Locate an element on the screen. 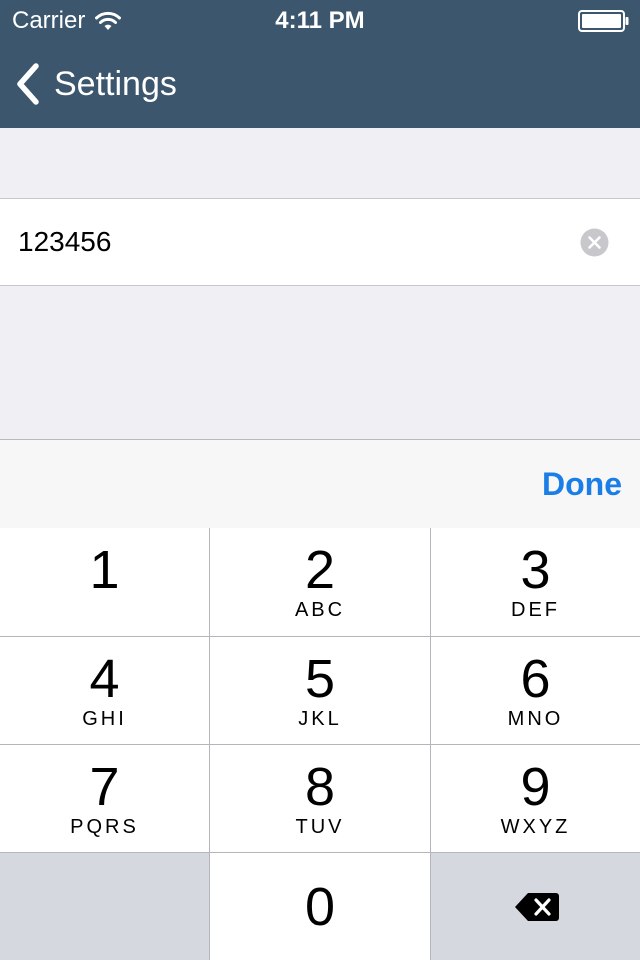  key-2: 2 ABC is located at coordinates (320, 582).